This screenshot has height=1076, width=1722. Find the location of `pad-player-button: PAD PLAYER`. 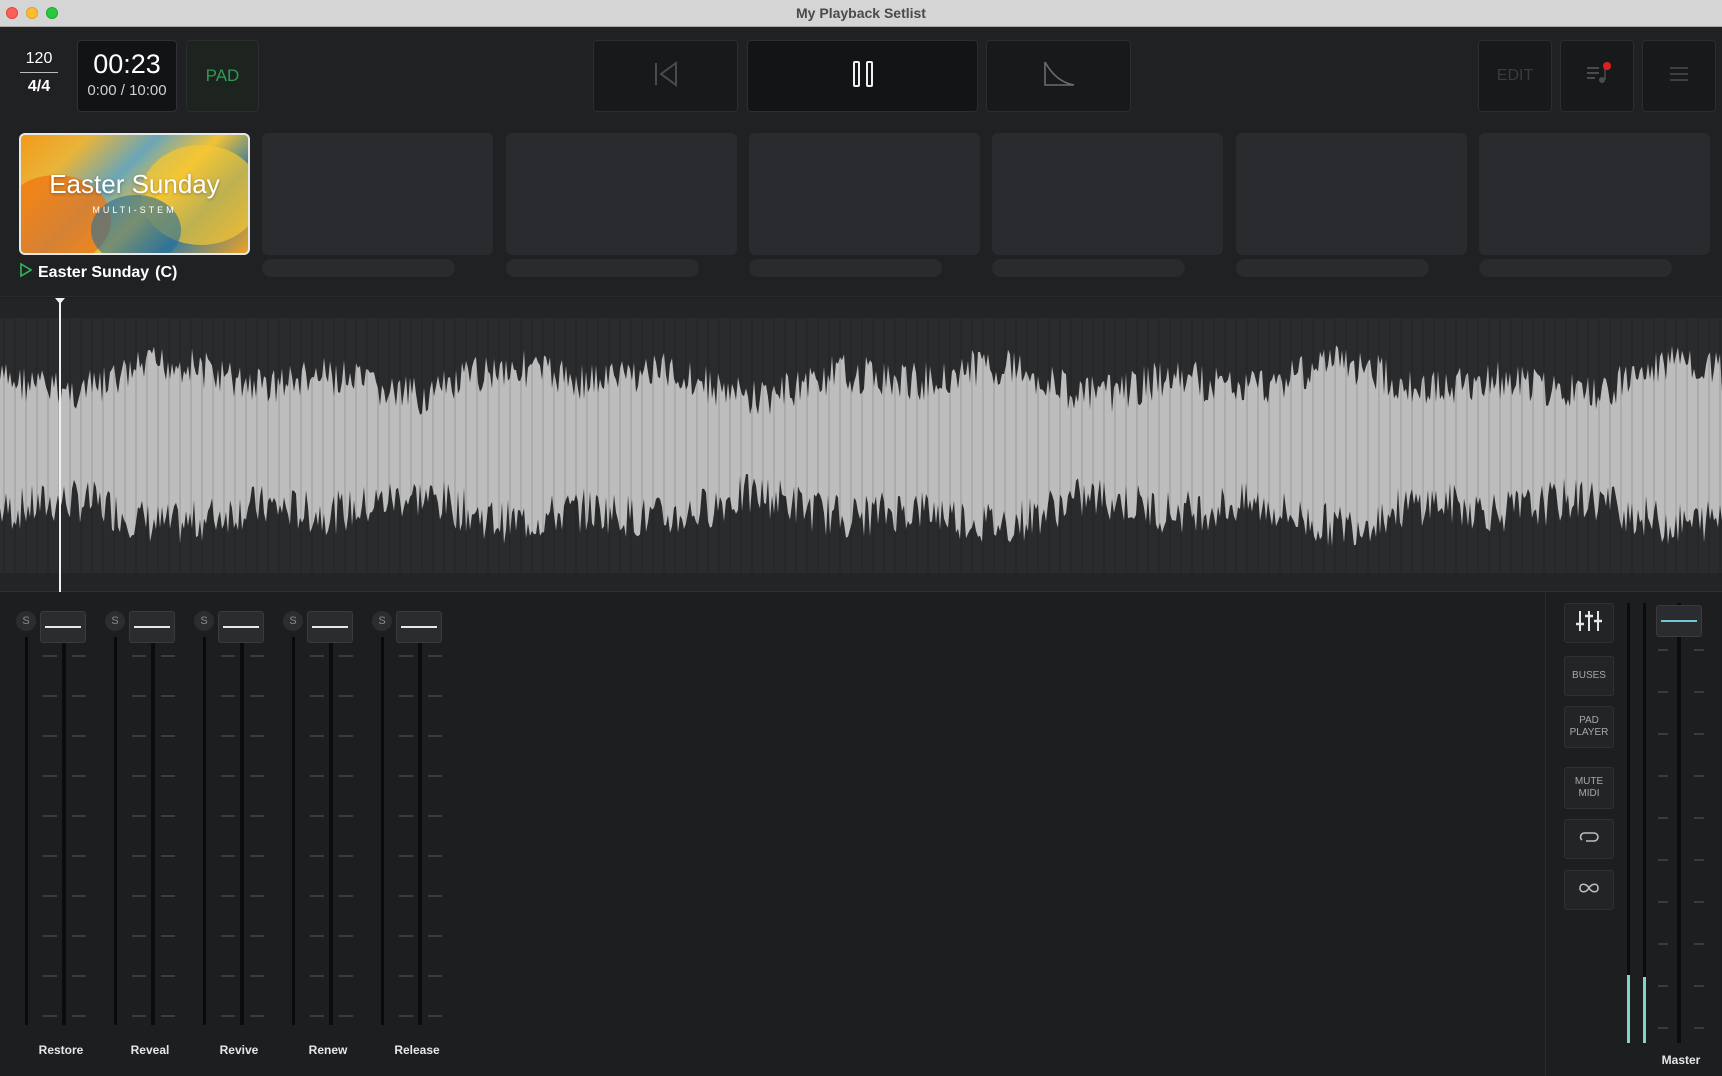

pad-player-button: PAD PLAYER is located at coordinates (1589, 727).